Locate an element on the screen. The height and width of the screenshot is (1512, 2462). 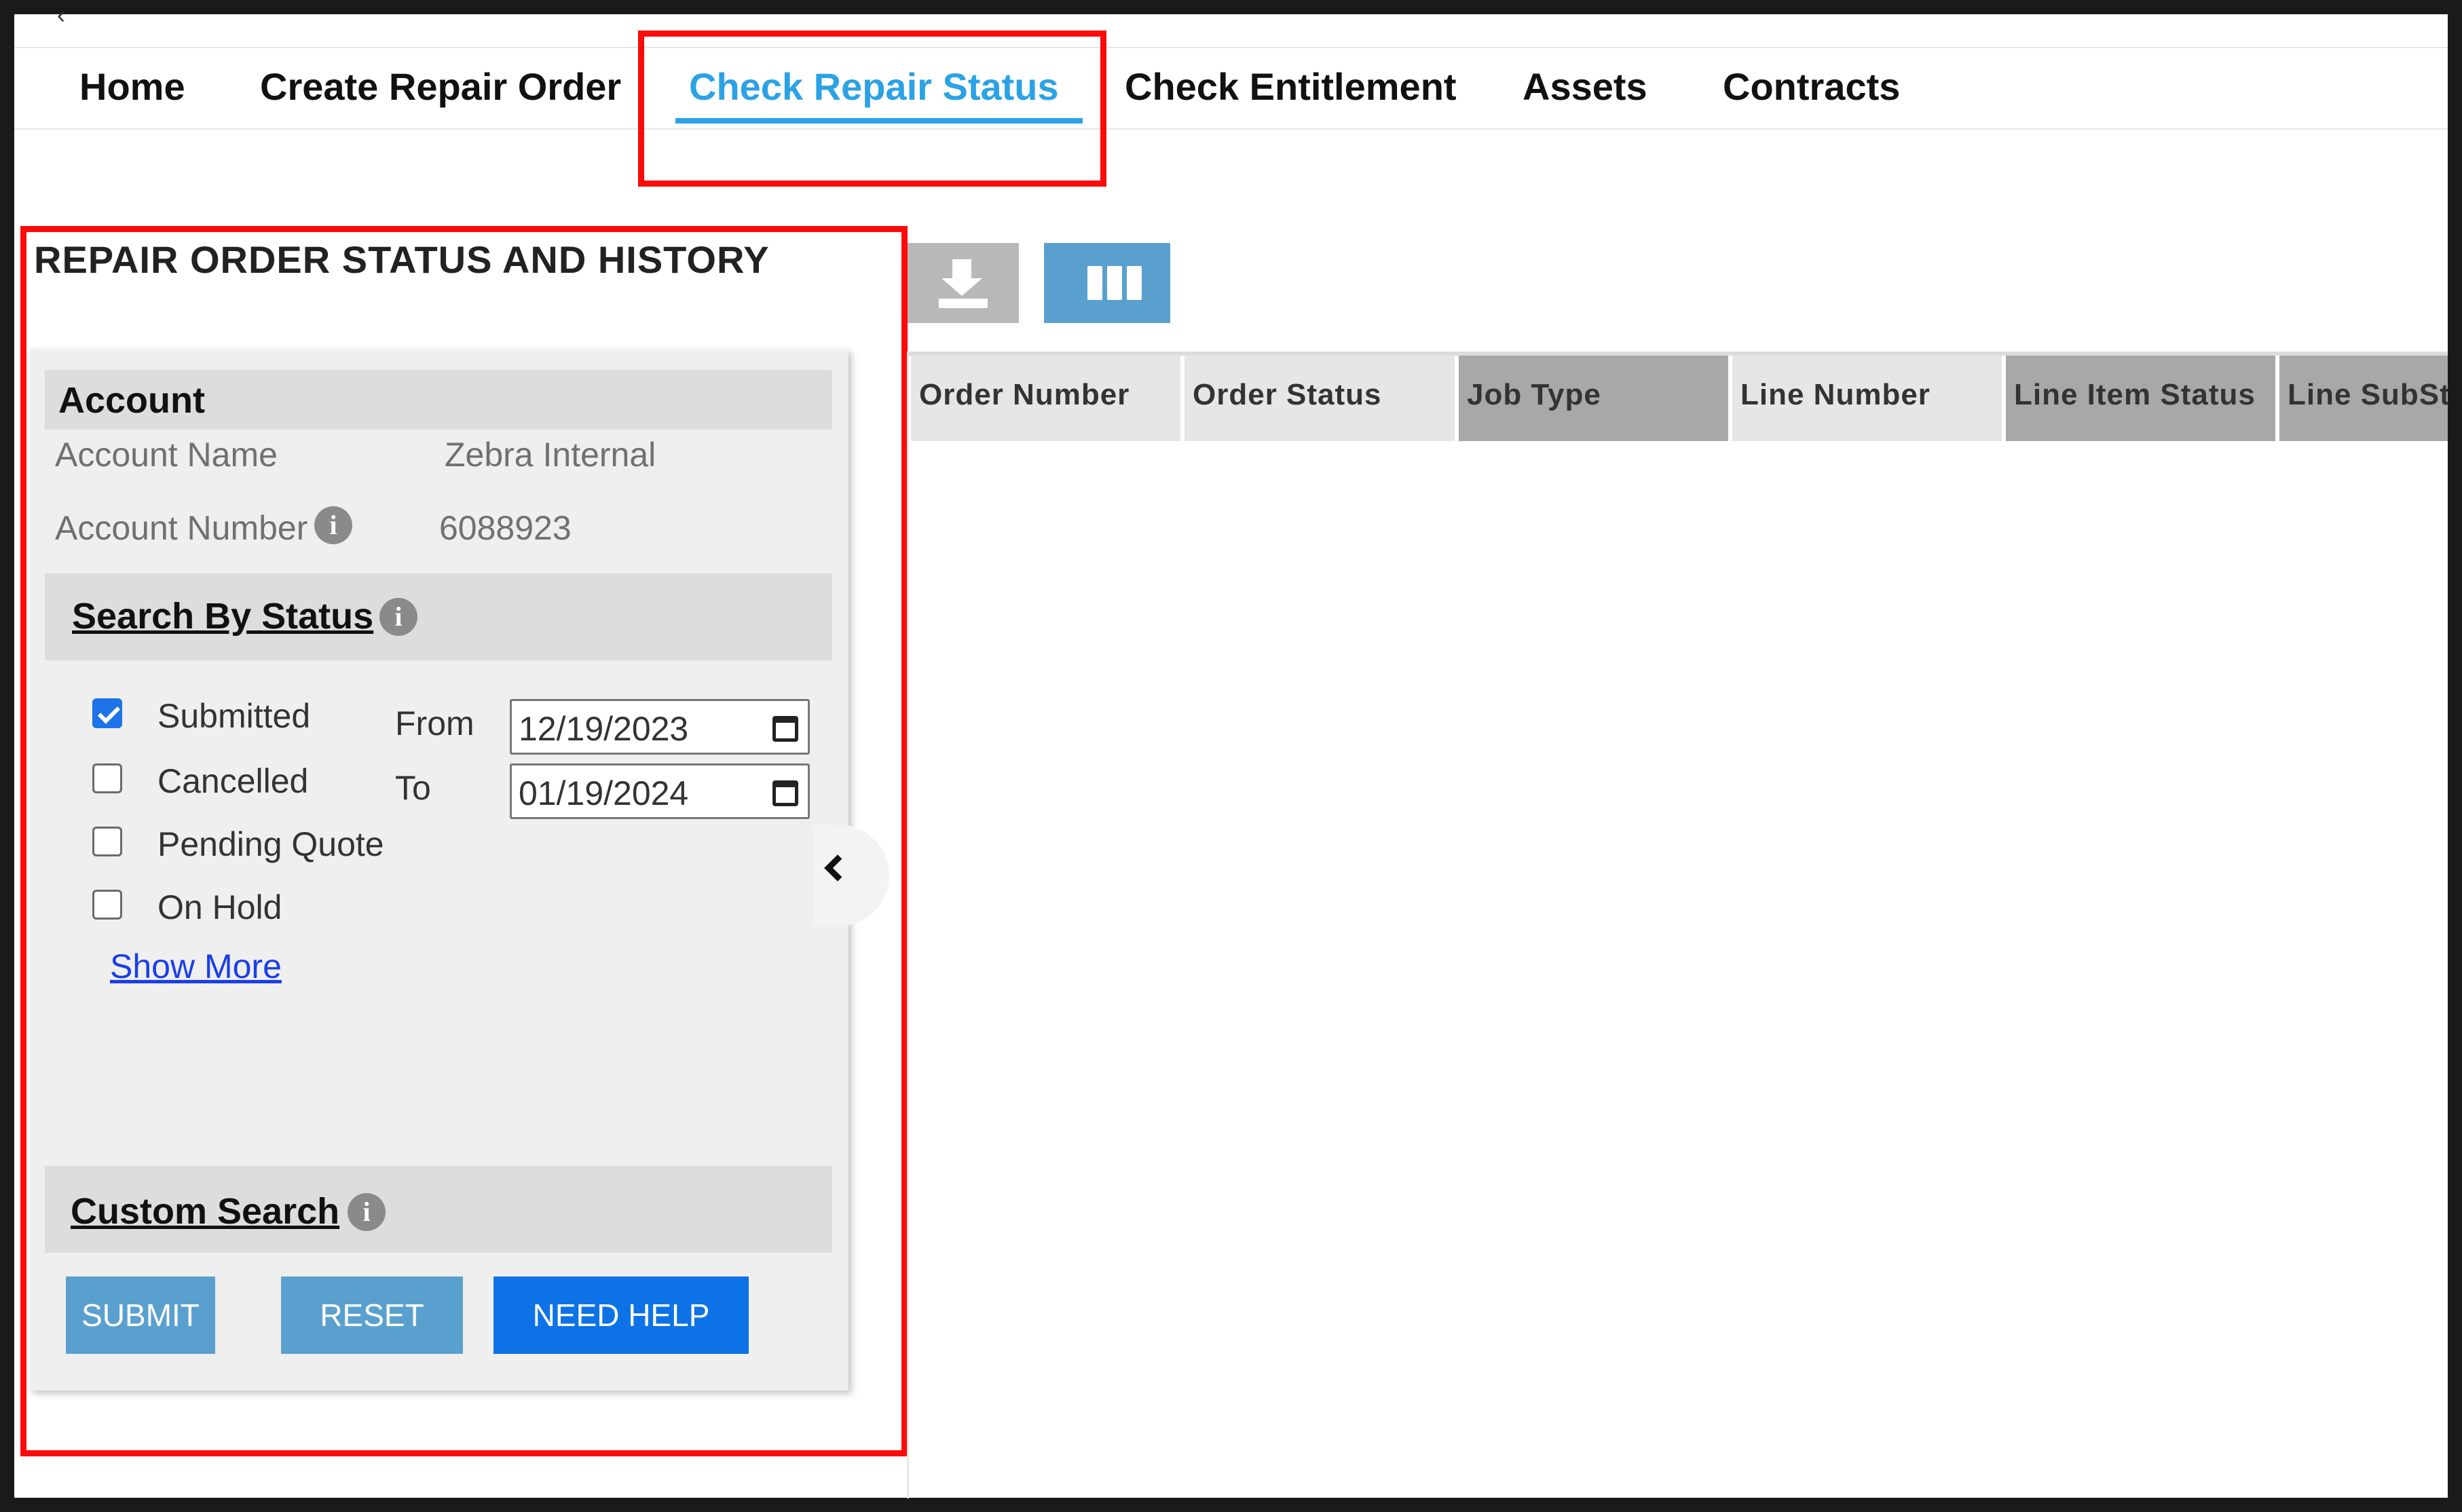
column-header-label: Line SubSta is located at coordinates (2368, 394).